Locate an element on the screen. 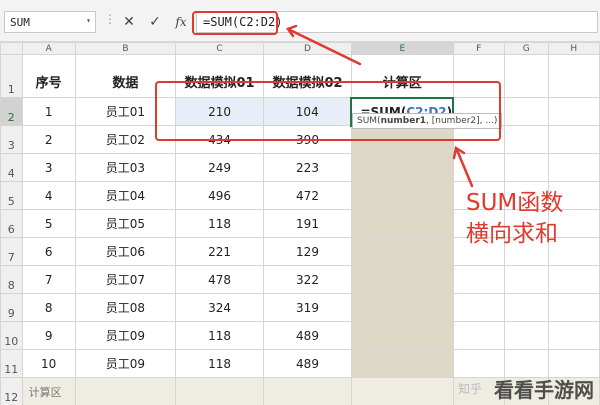 Image resolution: width=600 pixels, height=405 pixels. arrow-to-range is located at coordinates (464, 168).